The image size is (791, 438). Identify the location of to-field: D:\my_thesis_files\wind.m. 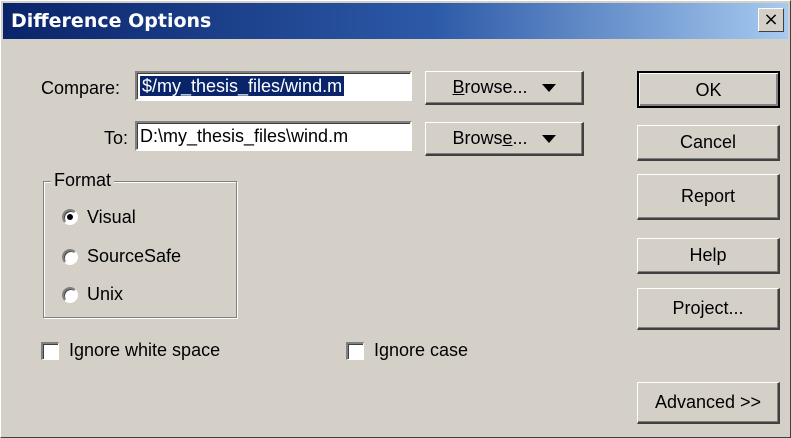
(273, 136).